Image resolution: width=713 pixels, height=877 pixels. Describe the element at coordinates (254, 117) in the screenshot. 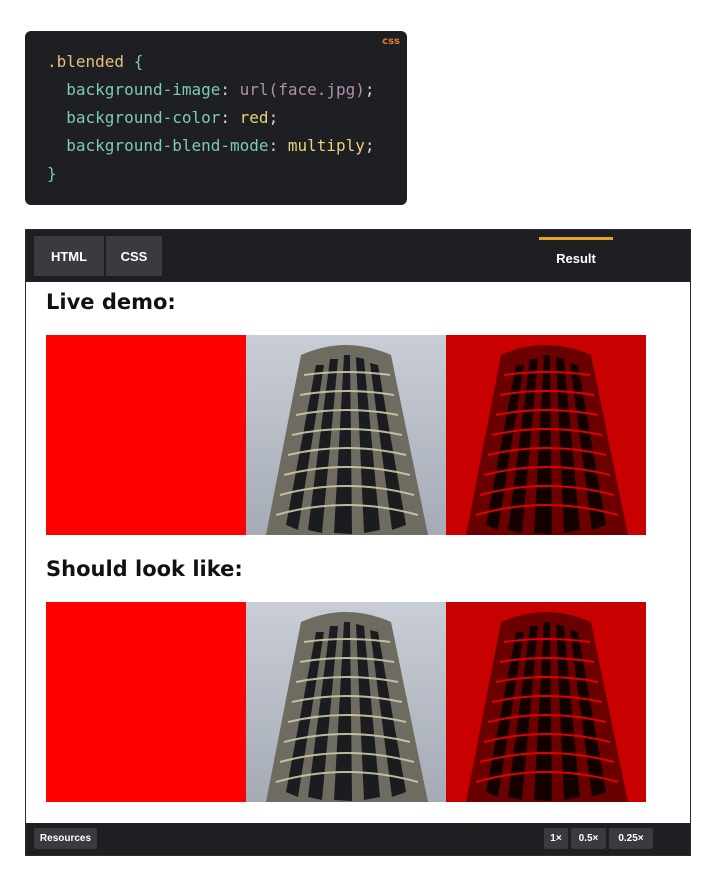

I see `code-value: red` at that location.